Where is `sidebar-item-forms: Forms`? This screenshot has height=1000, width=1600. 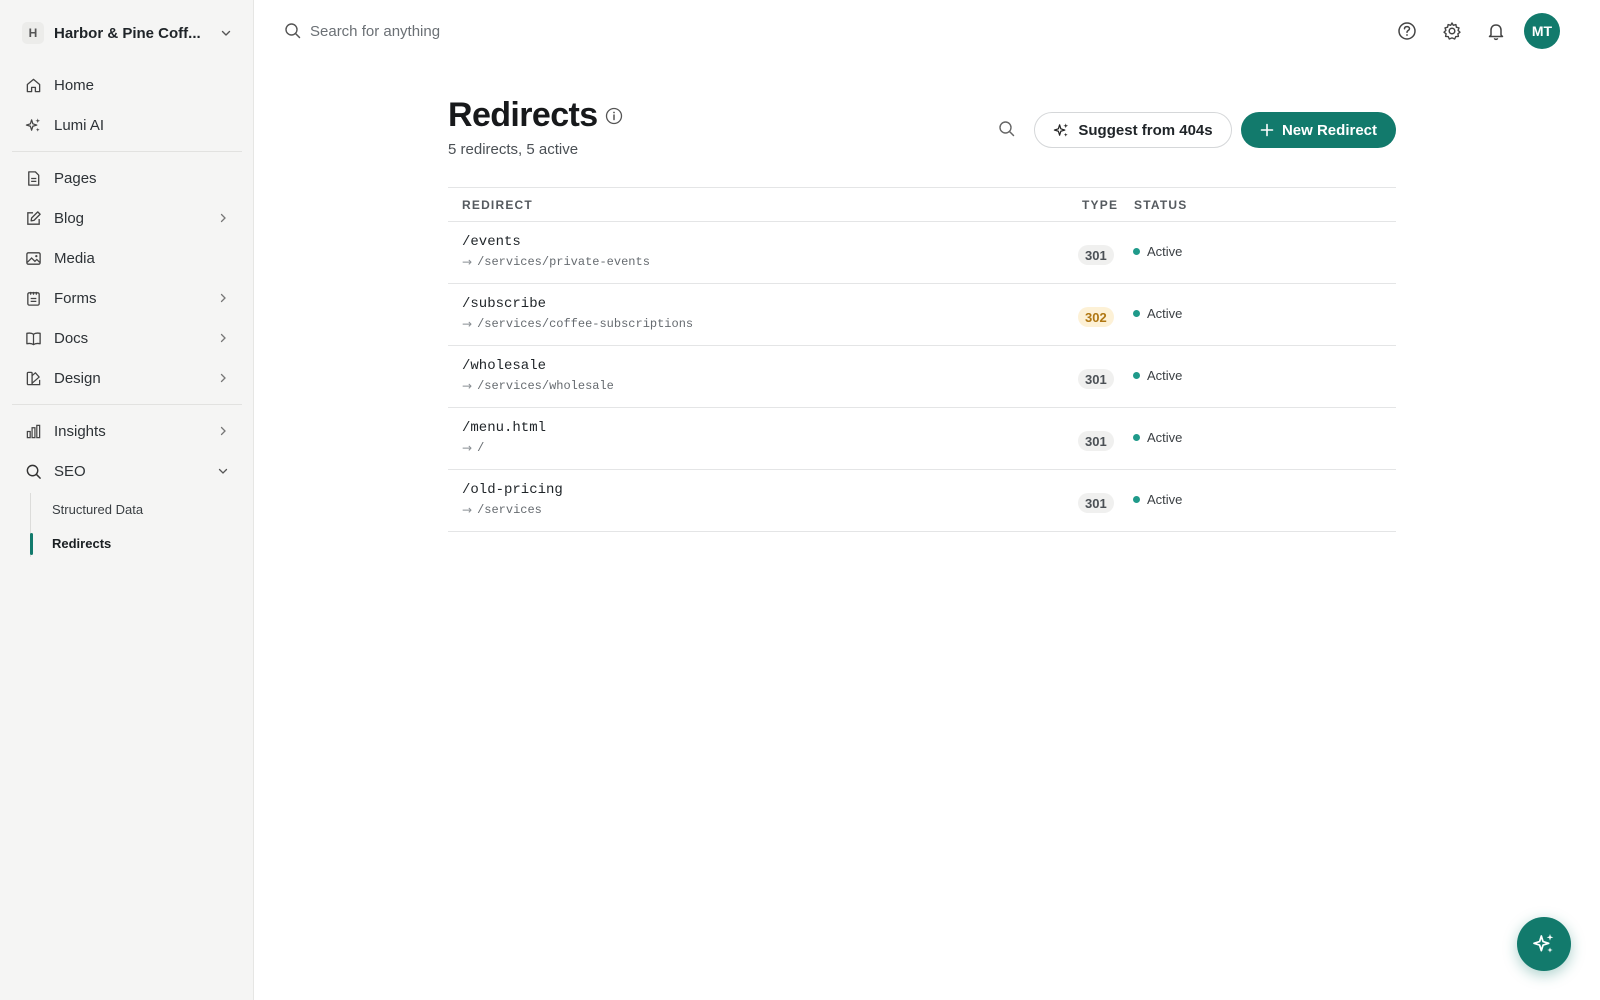 sidebar-item-forms: Forms is located at coordinates (127, 298).